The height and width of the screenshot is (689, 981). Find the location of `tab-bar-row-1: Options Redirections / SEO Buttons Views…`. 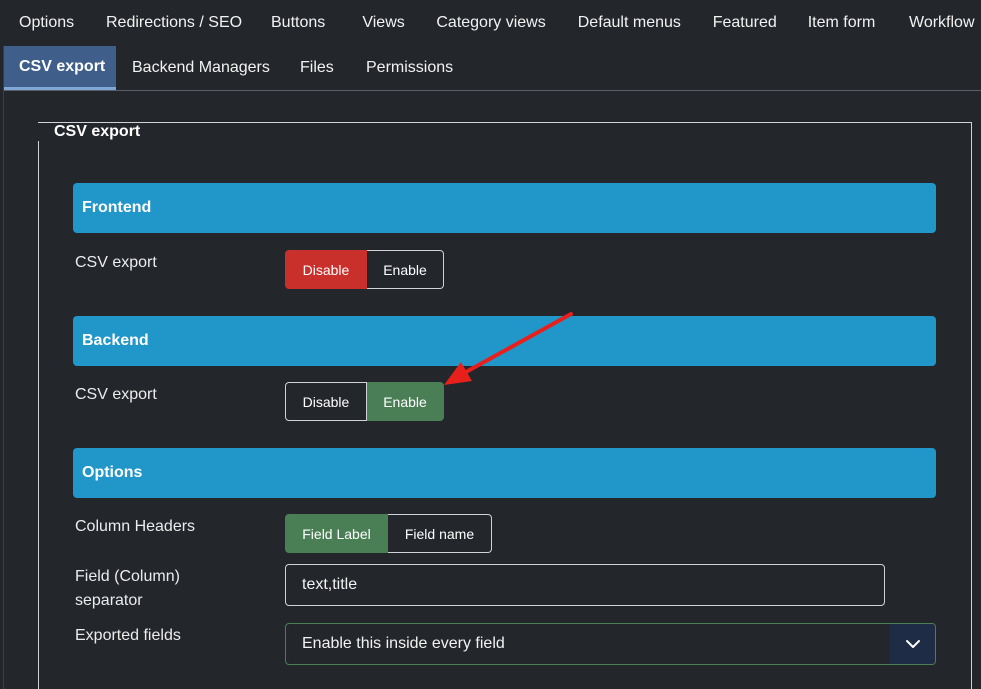

tab-bar-row-1: Options Redirections / SEO Buttons Views… is located at coordinates (492, 23).